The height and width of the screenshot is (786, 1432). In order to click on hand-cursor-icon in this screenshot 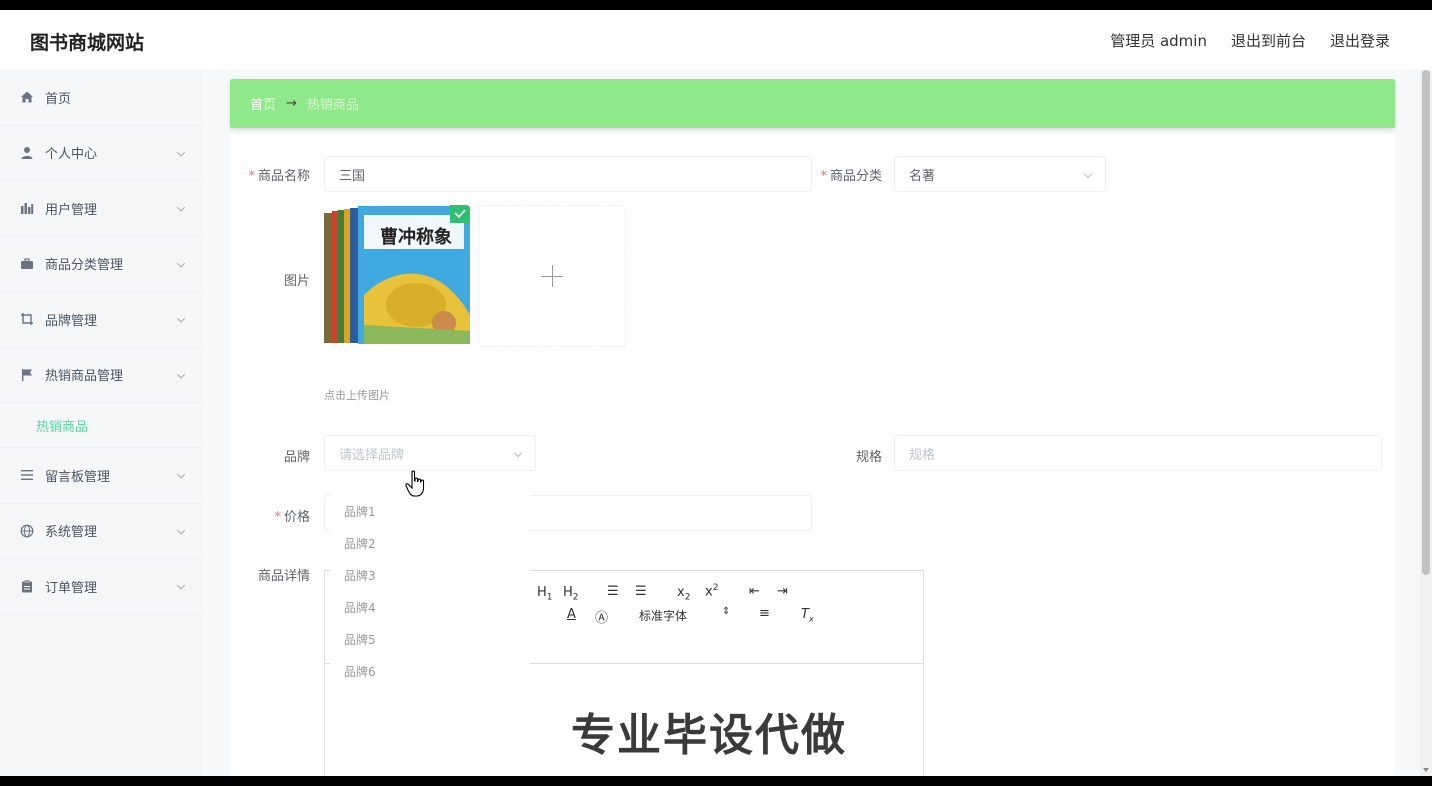, I will do `click(415, 483)`.